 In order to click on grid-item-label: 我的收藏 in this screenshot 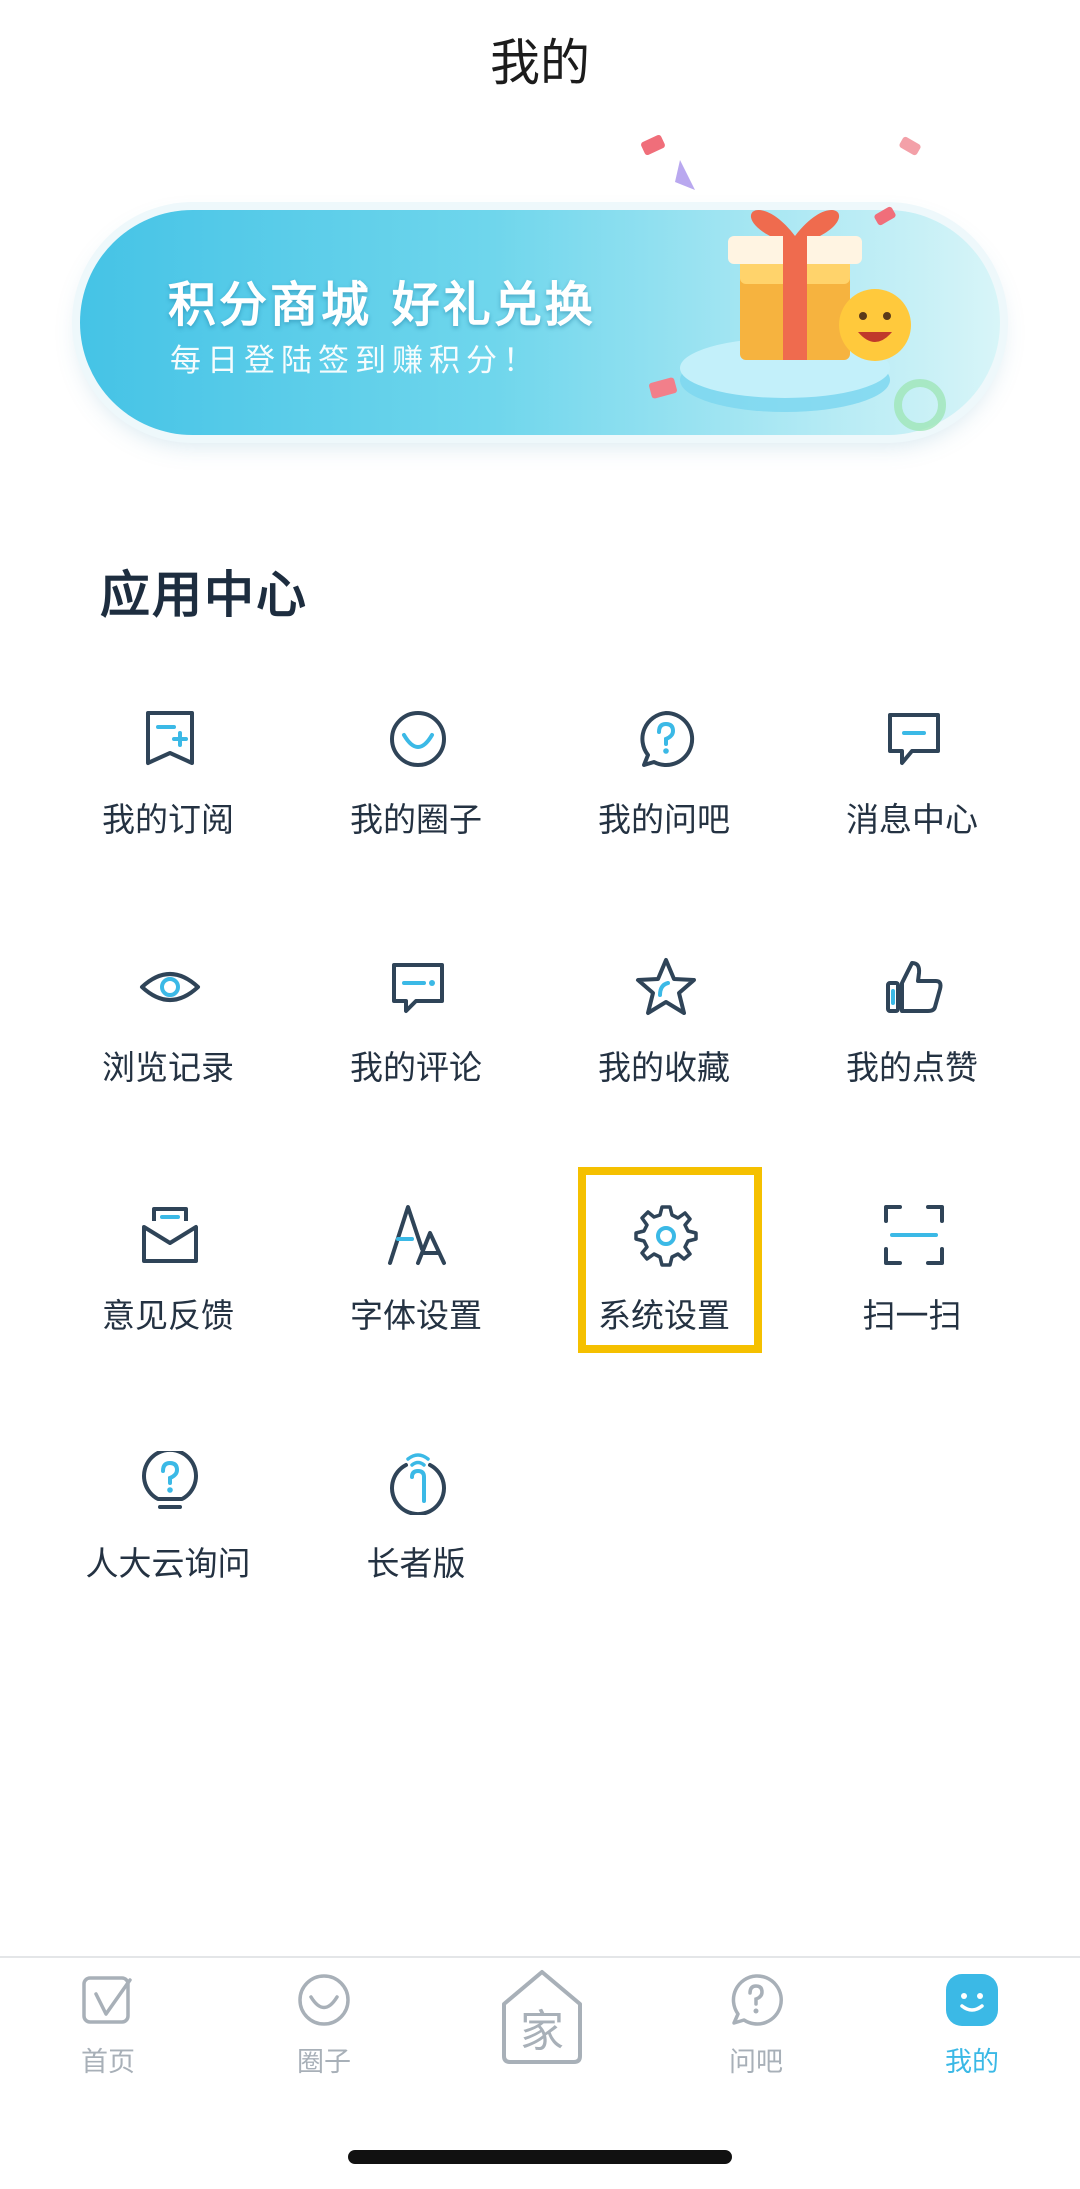, I will do `click(664, 1067)`.